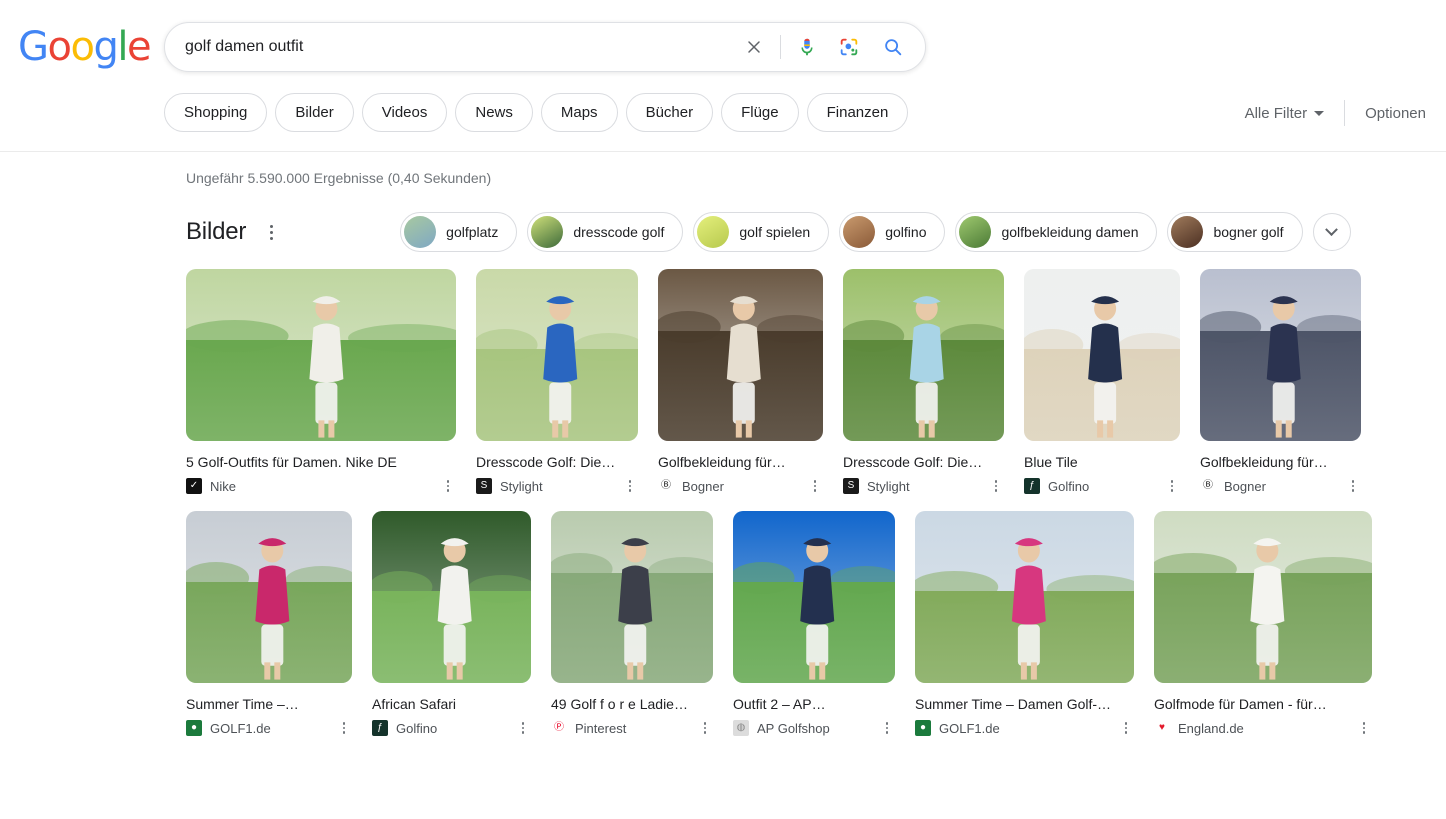 The width and height of the screenshot is (1446, 819). Describe the element at coordinates (105, 47) in the screenshot. I see `logo-letter-g: g` at that location.